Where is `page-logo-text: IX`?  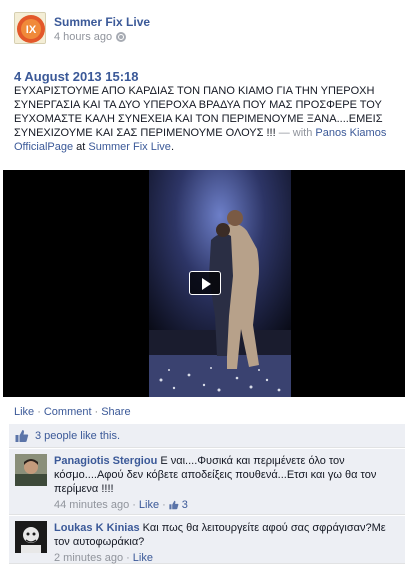
page-logo-text: IX is located at coordinates (31, 30).